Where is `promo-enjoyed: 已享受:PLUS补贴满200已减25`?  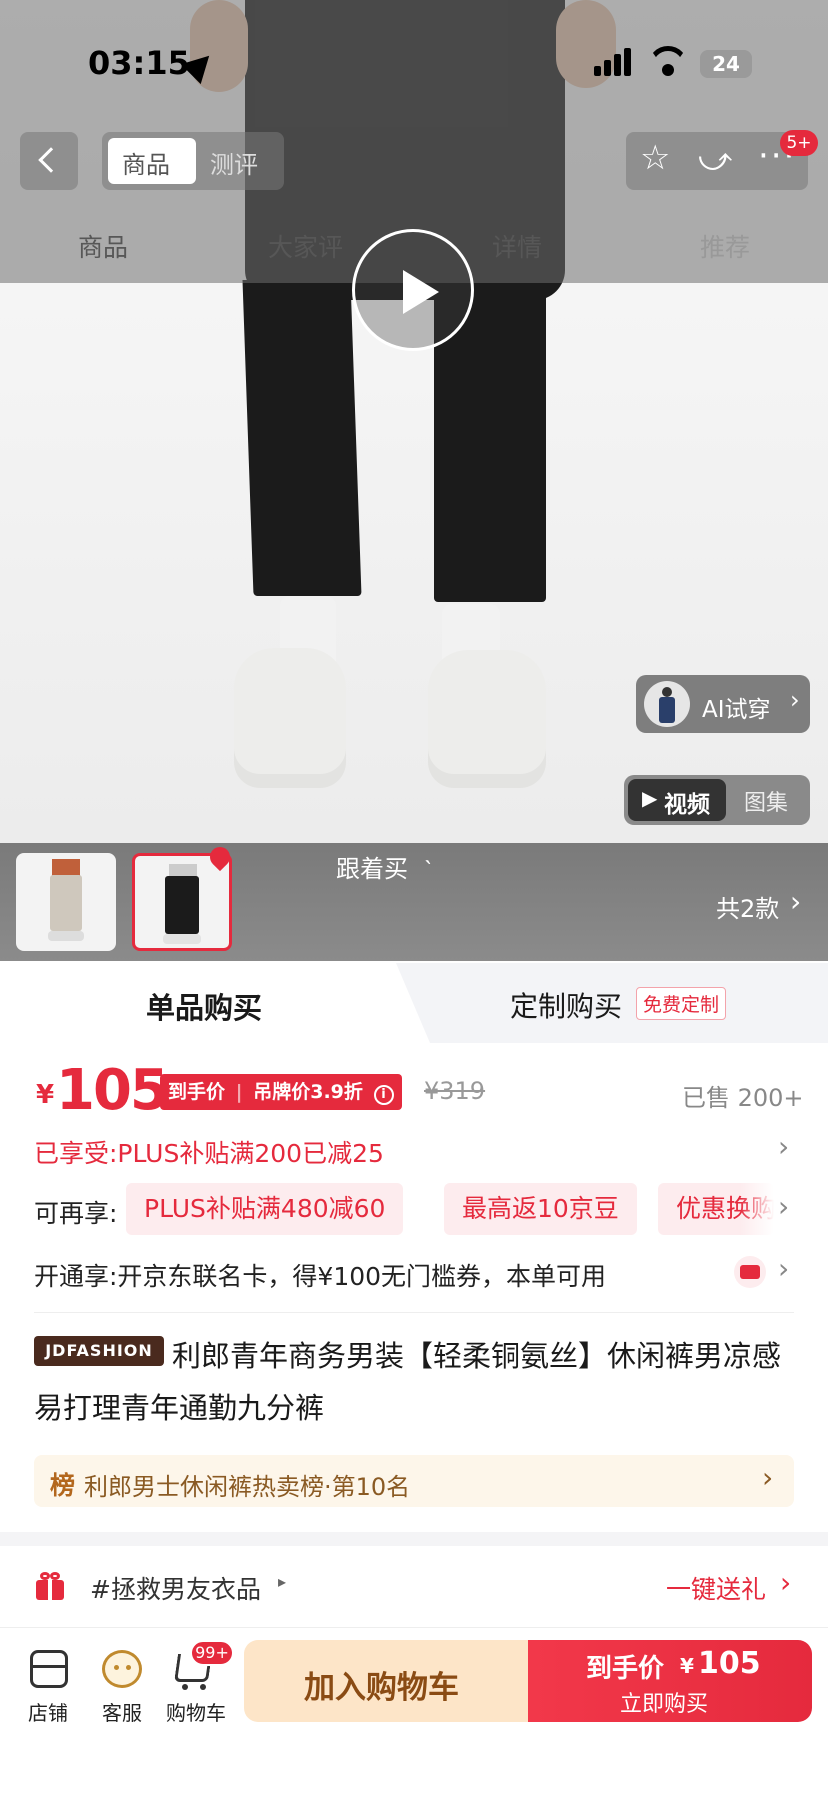 promo-enjoyed: 已享受:PLUS补贴满200已减25 is located at coordinates (209, 1152).